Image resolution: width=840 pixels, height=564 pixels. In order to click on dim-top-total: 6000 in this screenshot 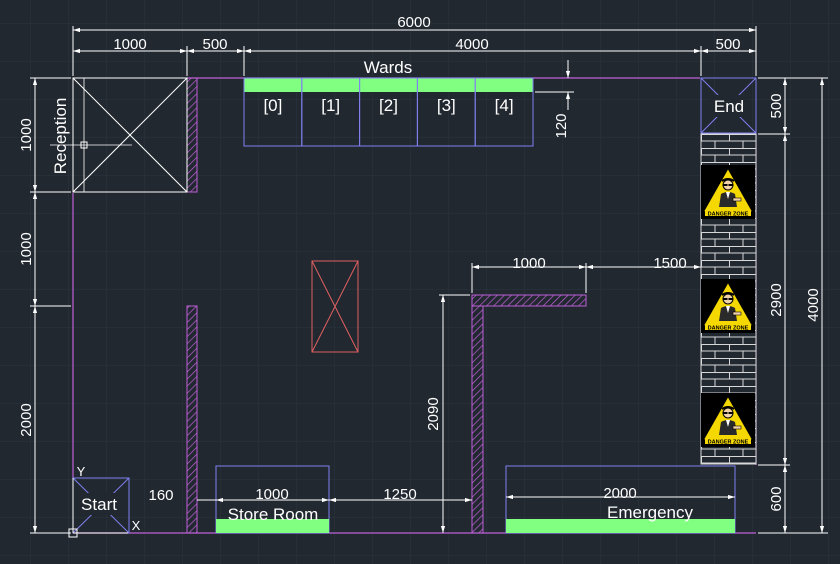, I will do `click(413, 22)`.